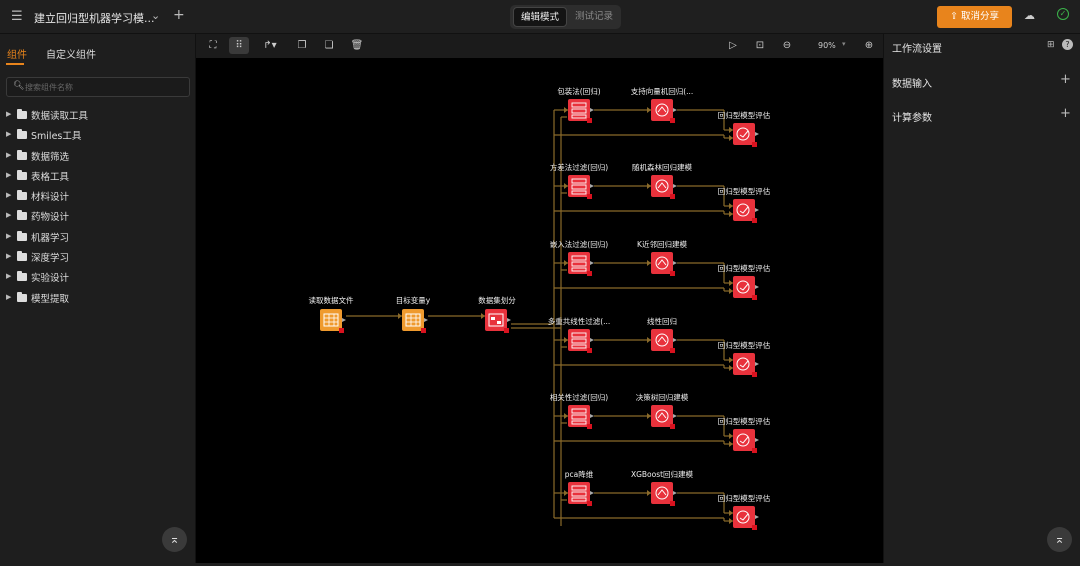  Describe the element at coordinates (71, 53) in the screenshot. I see `tab-custom-components: 自定义组件` at that location.